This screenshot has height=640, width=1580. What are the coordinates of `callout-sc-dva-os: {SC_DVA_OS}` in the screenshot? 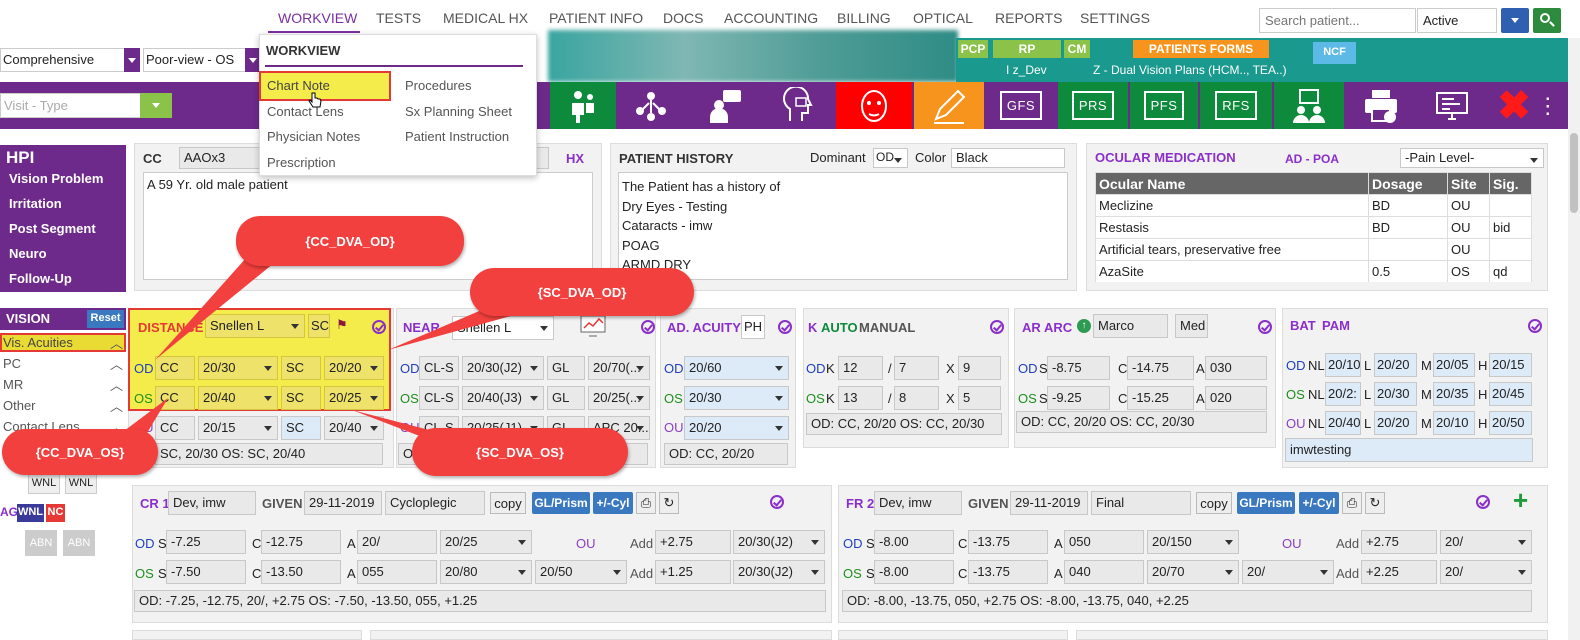 It's located at (520, 452).